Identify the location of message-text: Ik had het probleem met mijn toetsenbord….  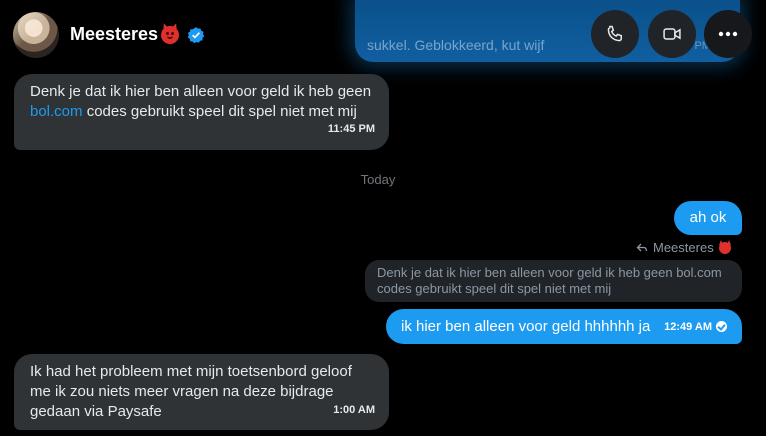
(191, 391).